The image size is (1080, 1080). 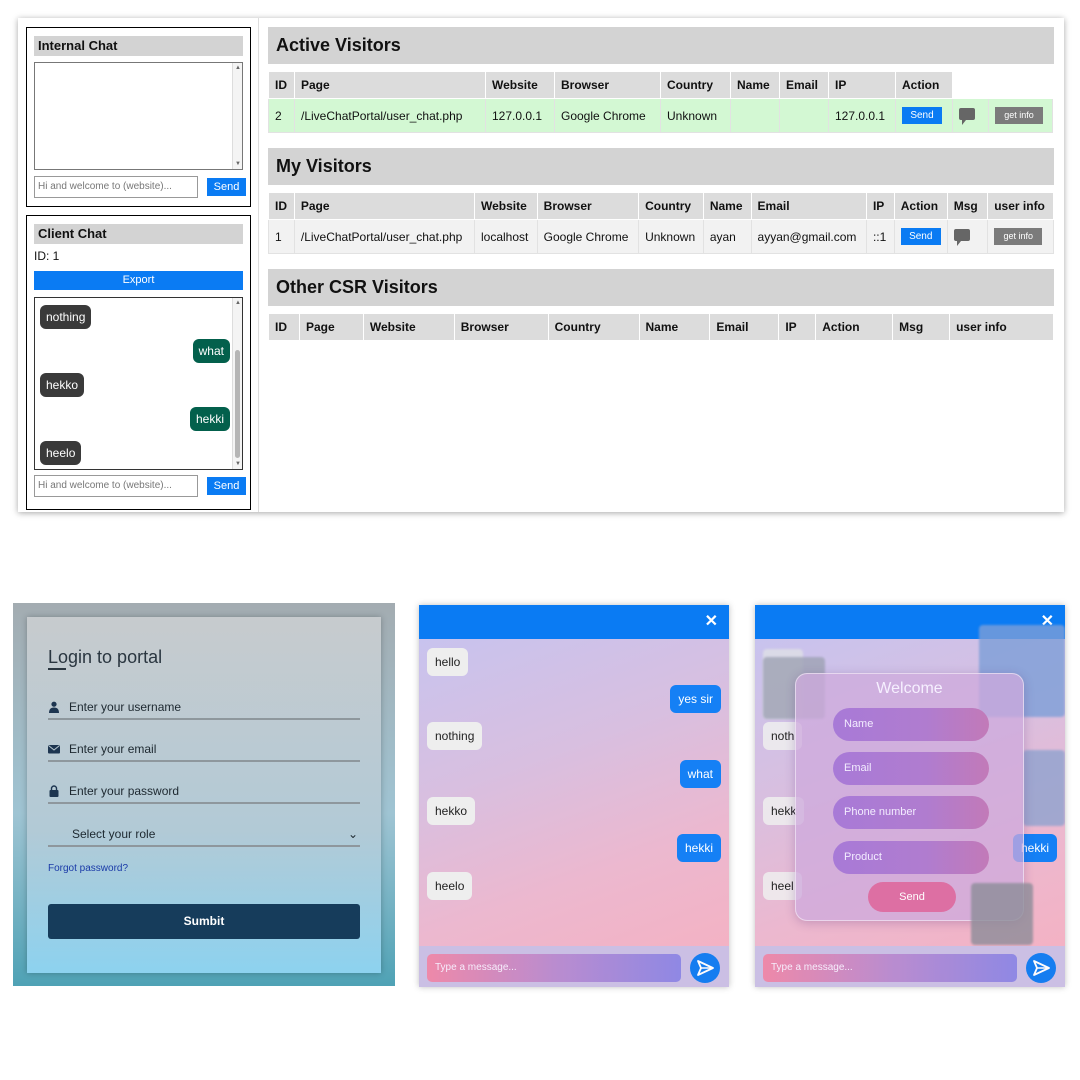 What do you see at coordinates (711, 621) in the screenshot?
I see `close-icon: ✕` at bounding box center [711, 621].